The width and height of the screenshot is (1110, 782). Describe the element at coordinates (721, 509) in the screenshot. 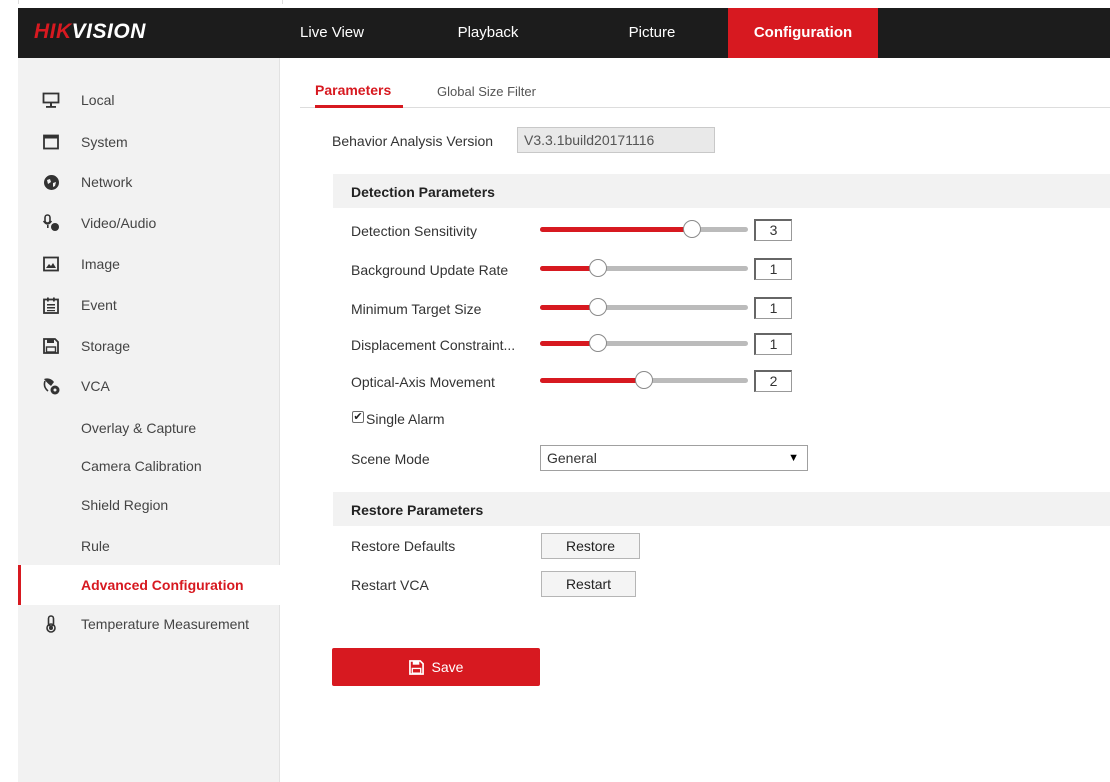

I see `restore-parameters-header: Restore Parameters` at that location.